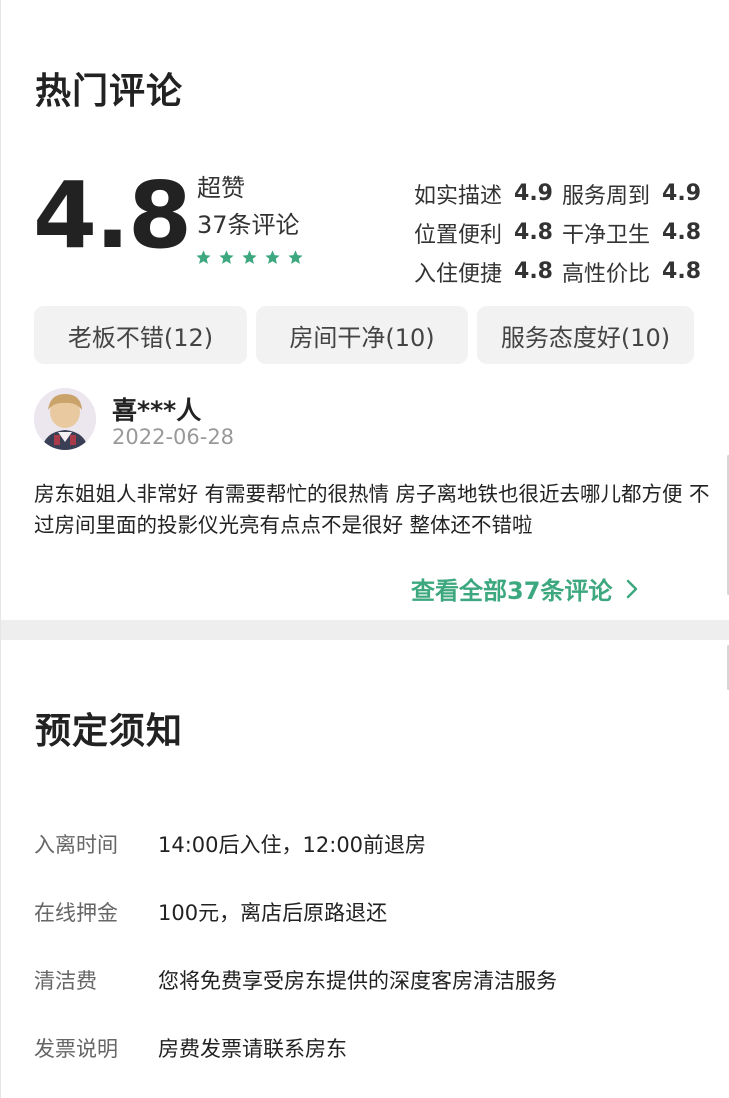 The width and height of the screenshot is (729, 1098). I want to click on policy-row: 入离时间 14:00后入住，12:00前退房, so click(369, 860).